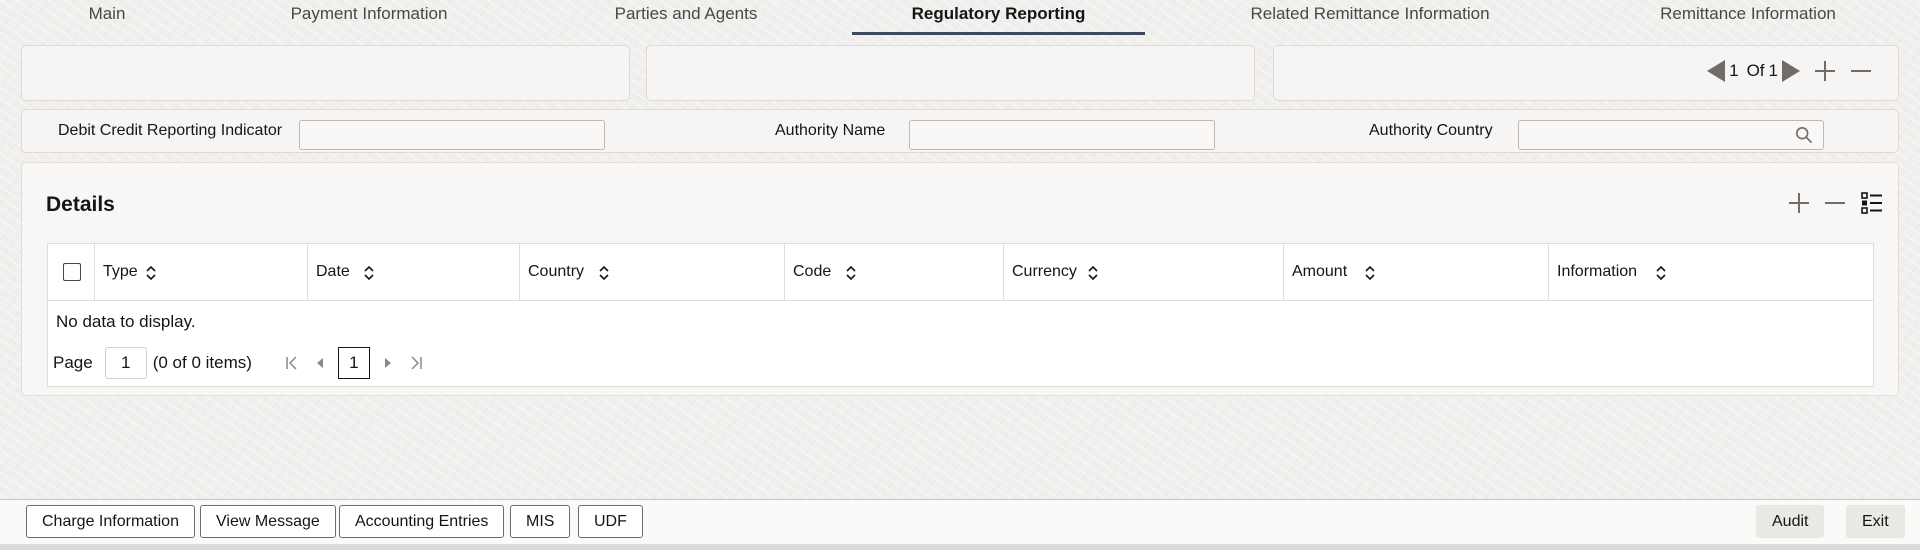 This screenshot has width=1920, height=550. I want to click on audit-button: Audit, so click(1790, 521).